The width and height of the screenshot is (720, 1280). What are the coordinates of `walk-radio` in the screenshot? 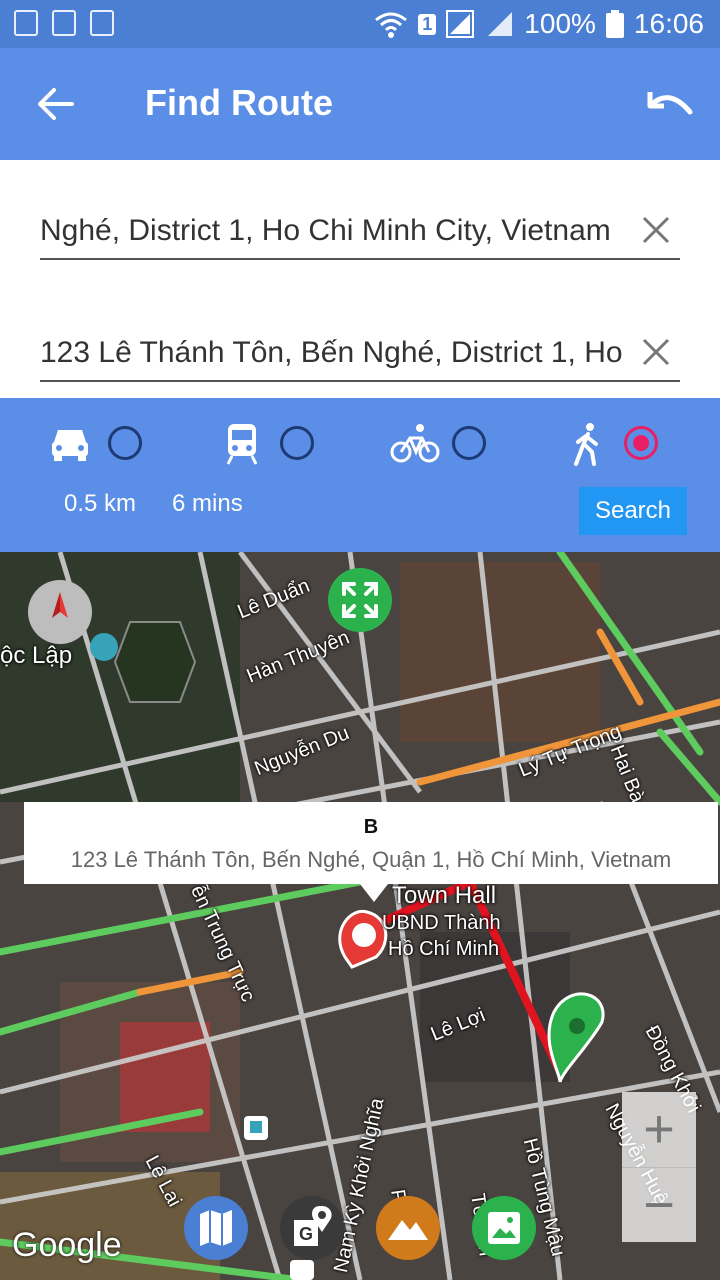 It's located at (641, 443).